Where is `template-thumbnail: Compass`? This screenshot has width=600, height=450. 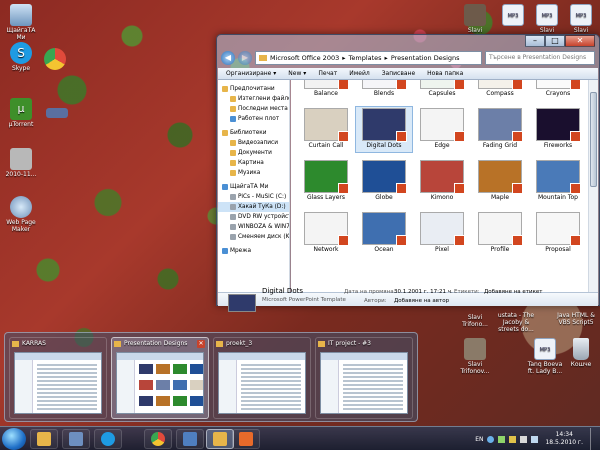
template-thumbnail: Compass is located at coordinates (500, 90).